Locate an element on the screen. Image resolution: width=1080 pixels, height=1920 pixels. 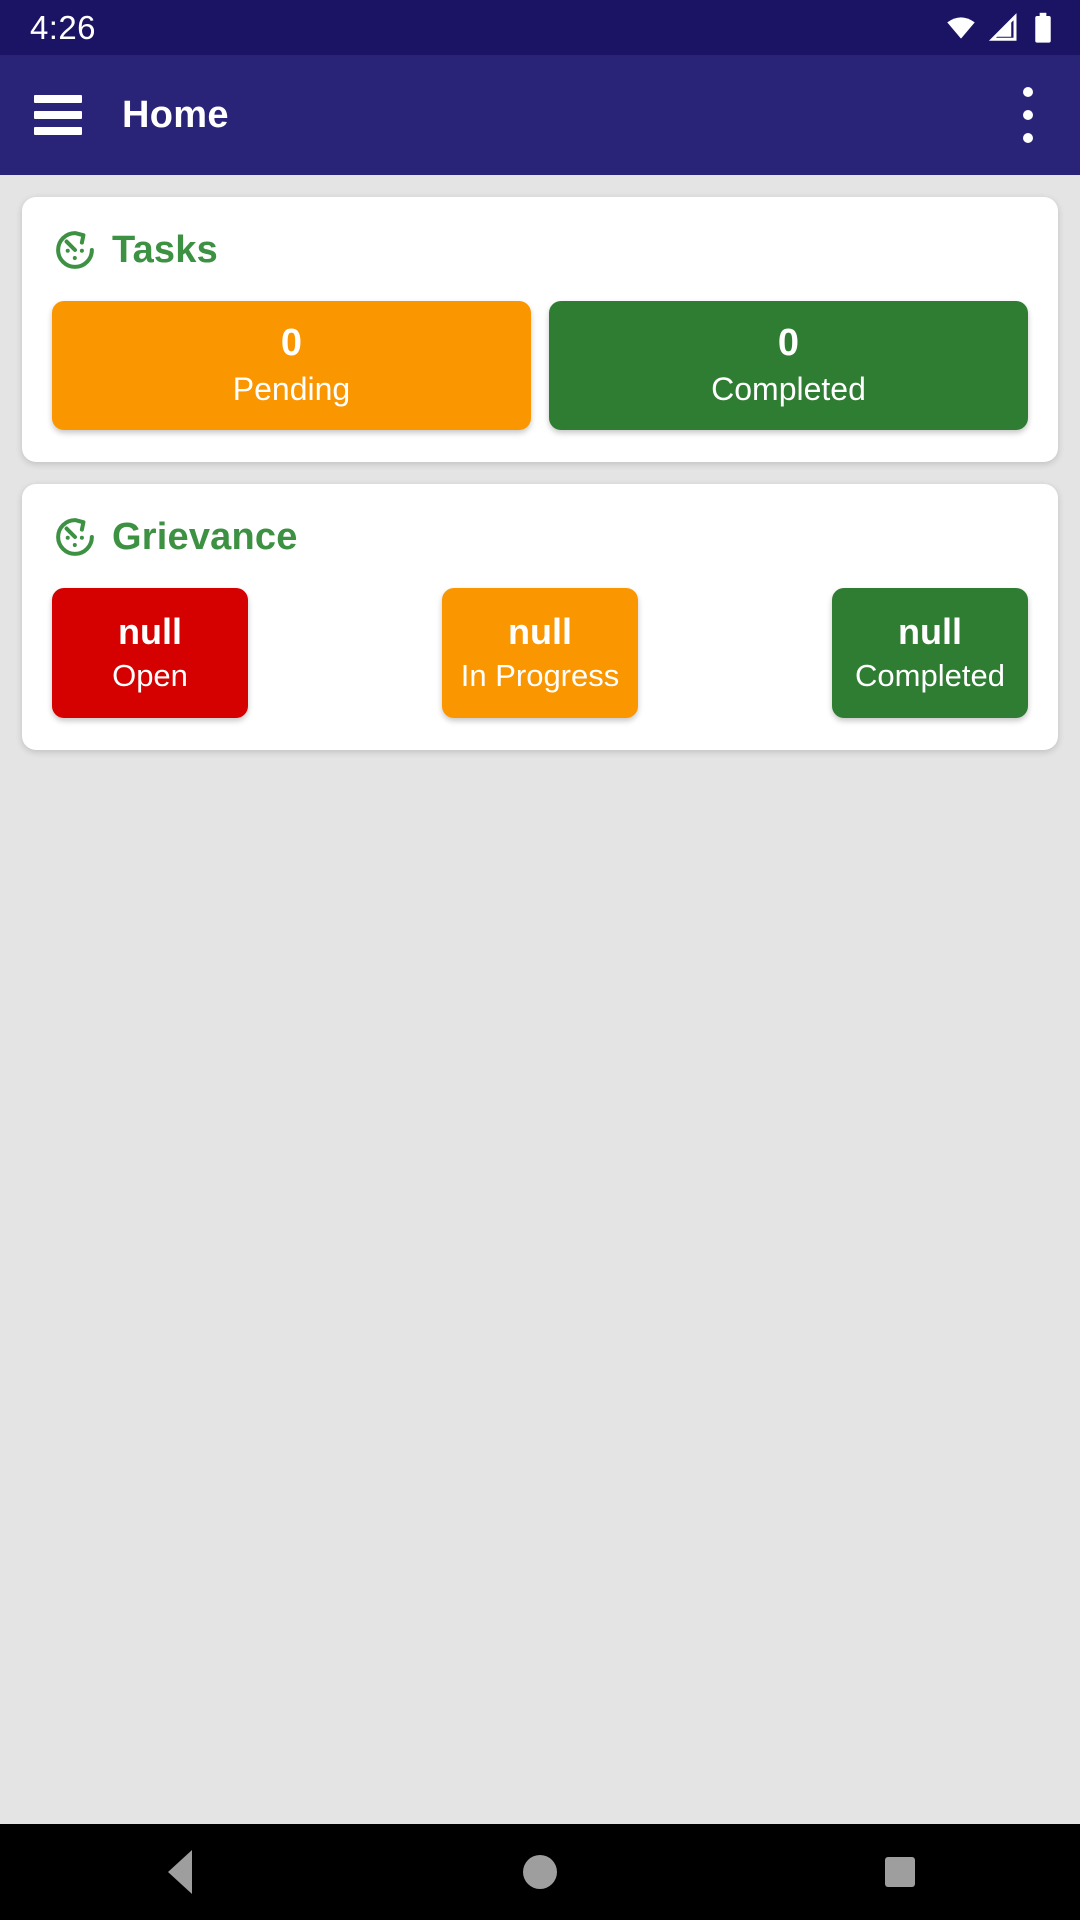
recents-button is located at coordinates (900, 1872).